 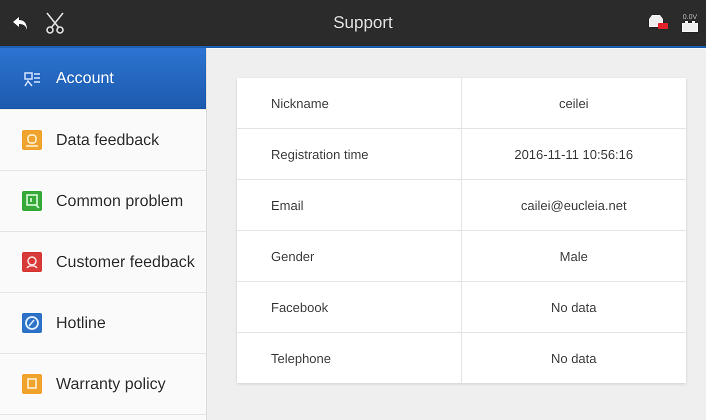 What do you see at coordinates (103, 323) in the screenshot?
I see `sidebar-item: Hotline` at bounding box center [103, 323].